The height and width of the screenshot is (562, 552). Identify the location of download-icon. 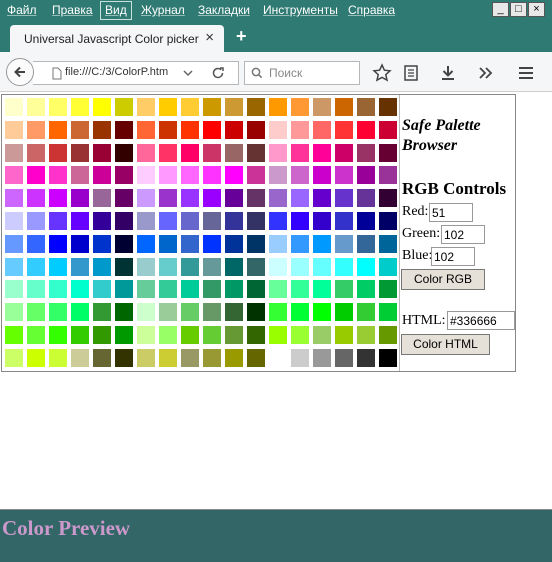
(448, 73).